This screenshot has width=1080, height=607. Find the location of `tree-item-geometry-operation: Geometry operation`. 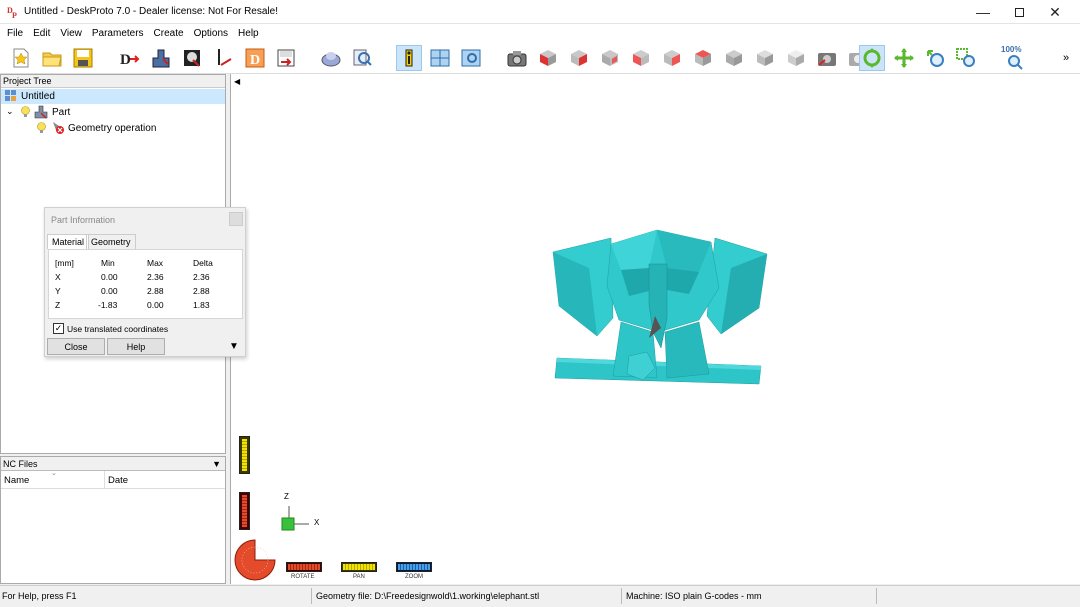

tree-item-geometry-operation: Geometry operation is located at coordinates (113, 128).